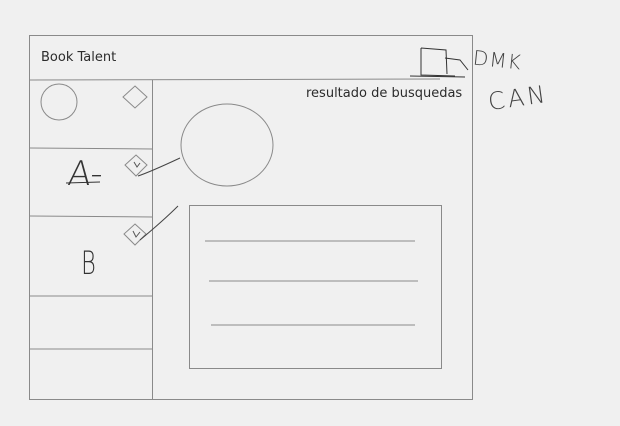 This screenshot has height=426, width=620. Describe the element at coordinates (437, 76) in the screenshot. I see `header-overline-stroke` at that location.